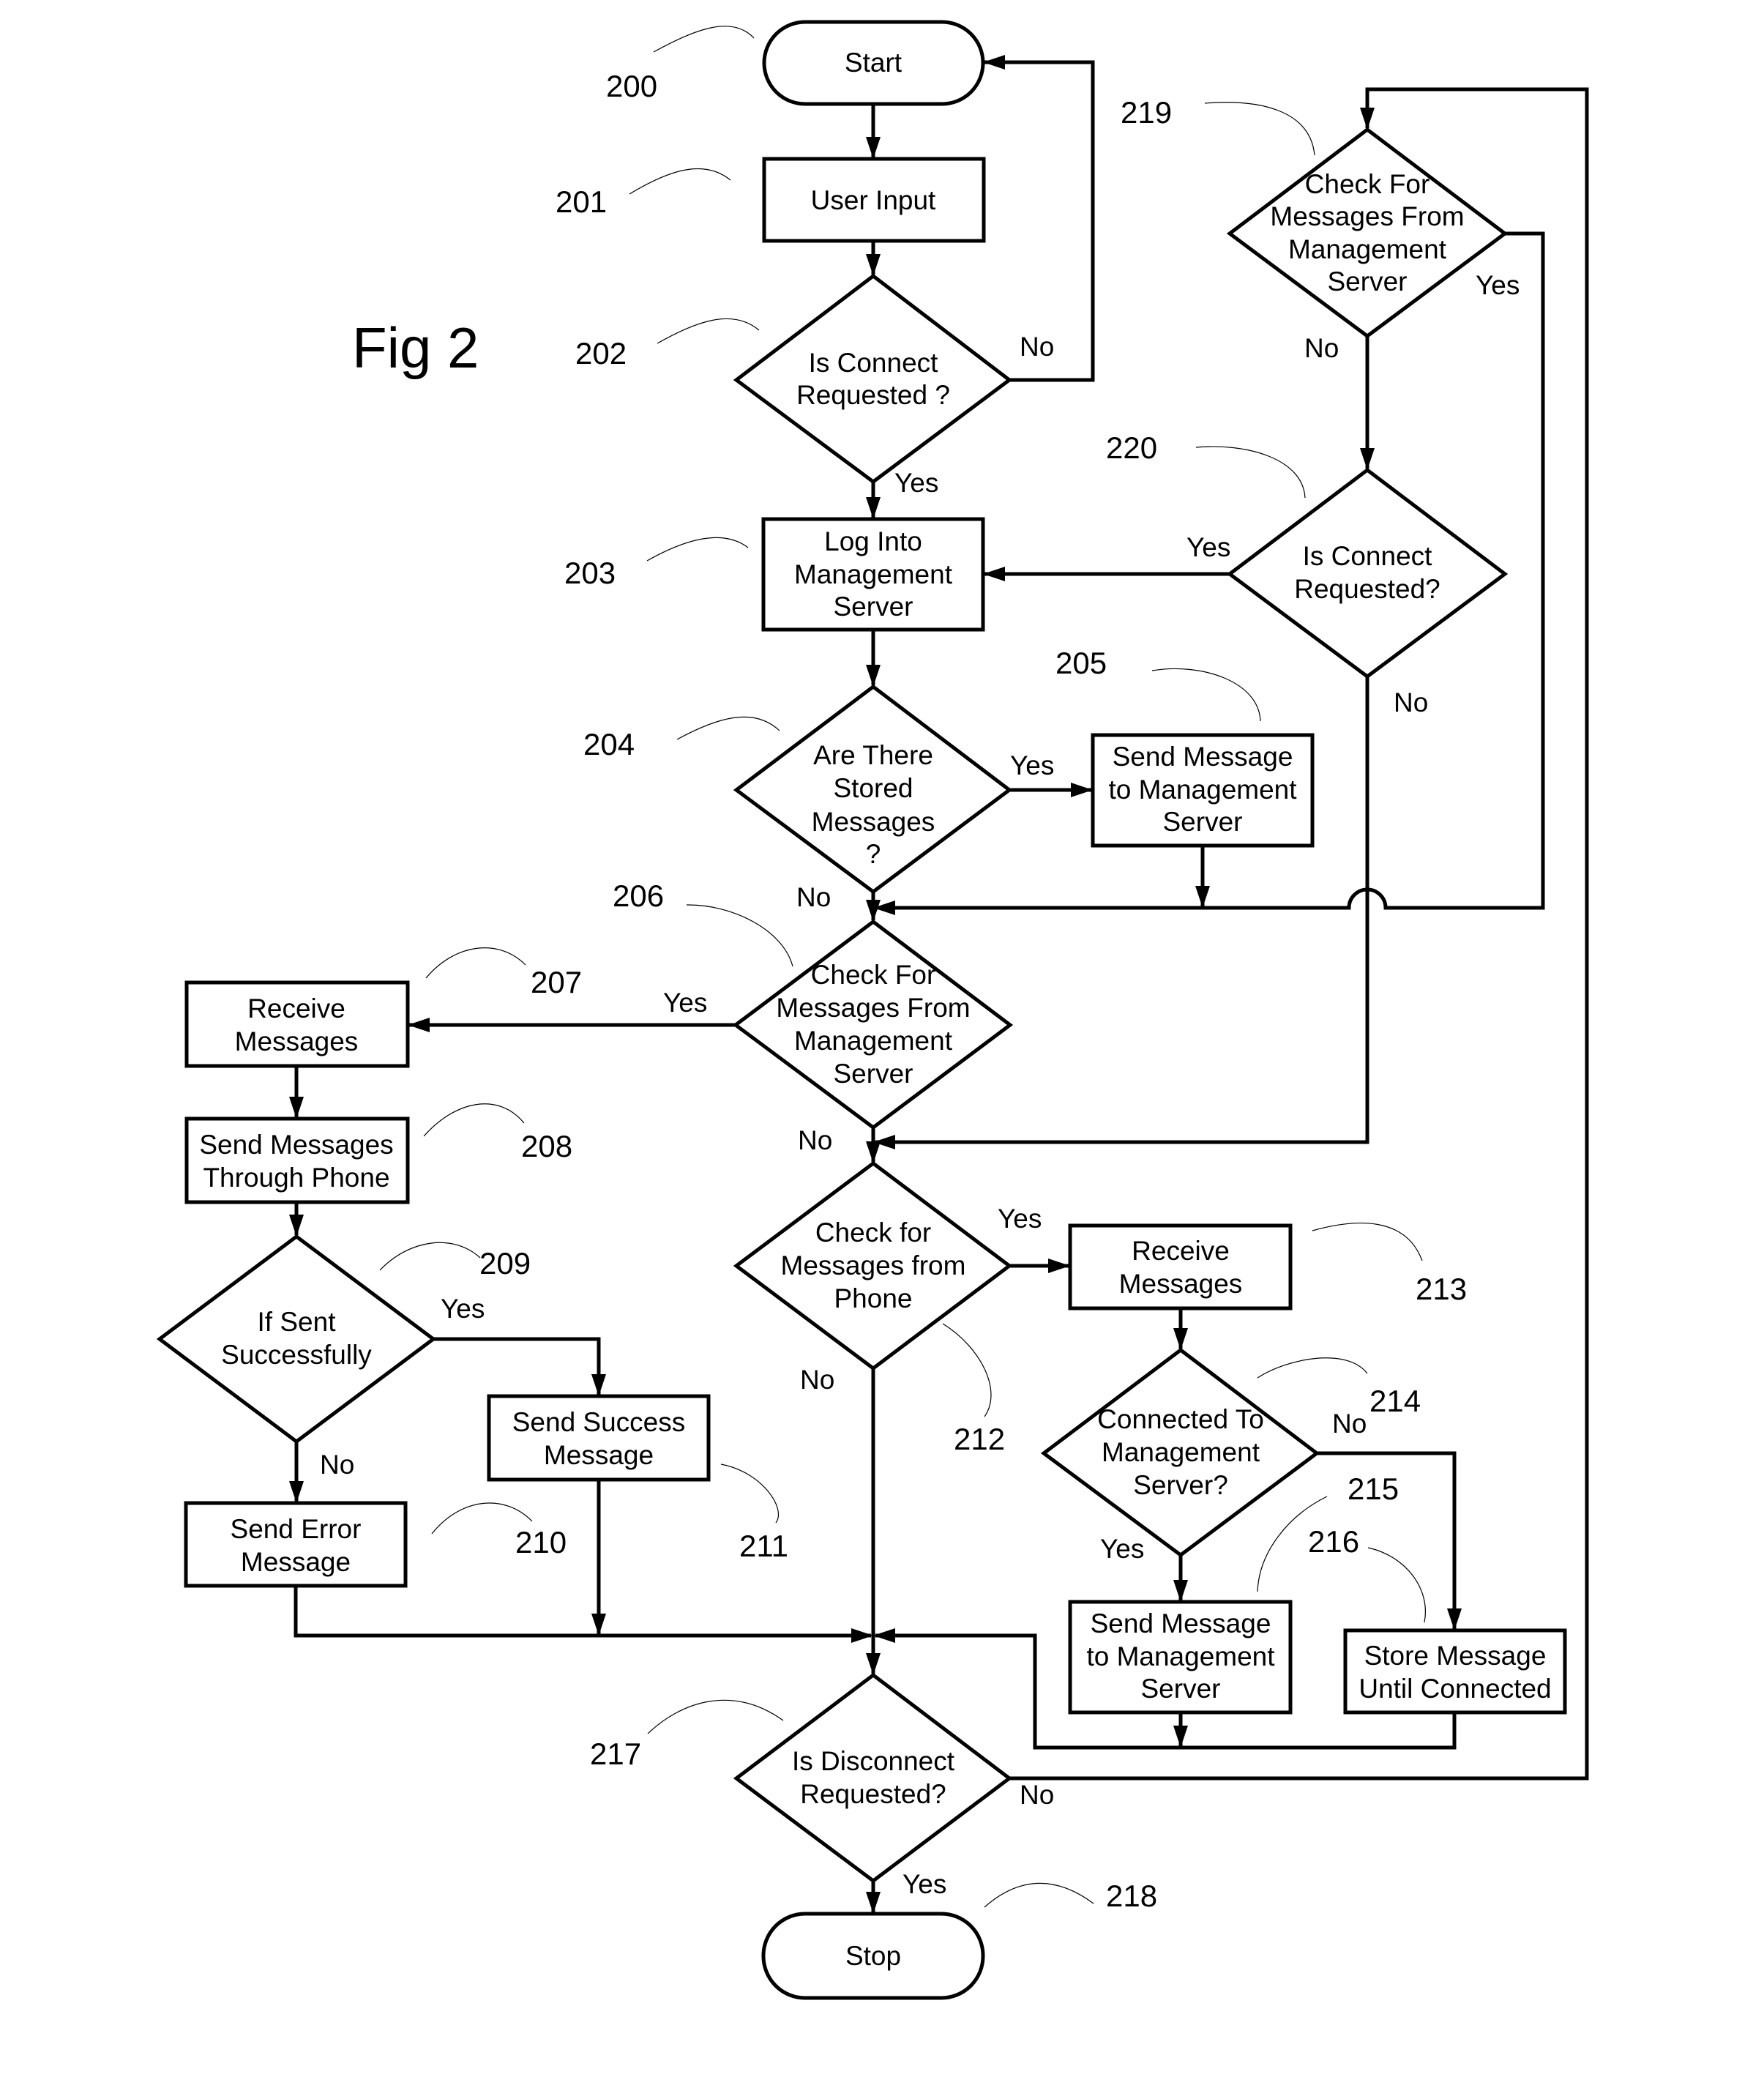 This screenshot has height=2088, width=1764. What do you see at coordinates (1395, 1401) in the screenshot?
I see `ref-label-214: 214` at bounding box center [1395, 1401].